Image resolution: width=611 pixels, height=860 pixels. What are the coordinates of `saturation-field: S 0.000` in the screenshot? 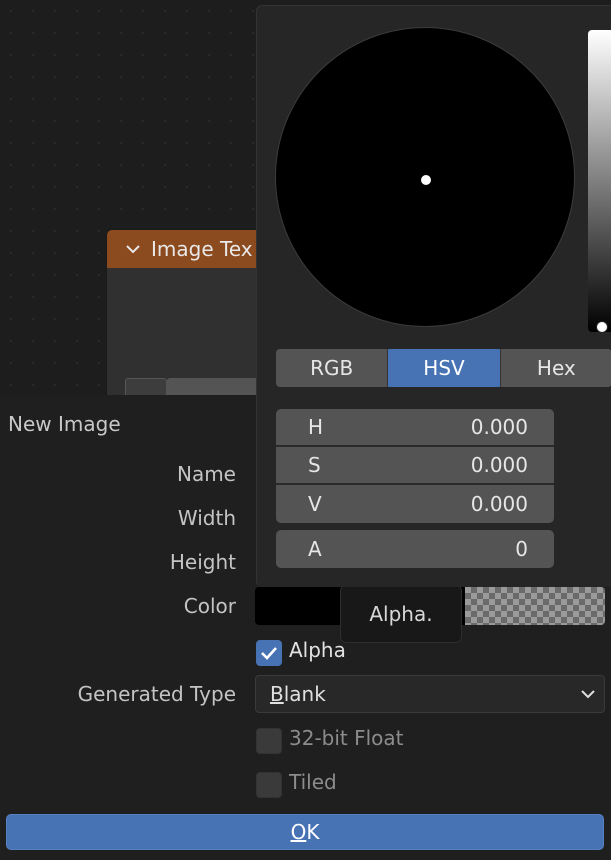 It's located at (415, 466).